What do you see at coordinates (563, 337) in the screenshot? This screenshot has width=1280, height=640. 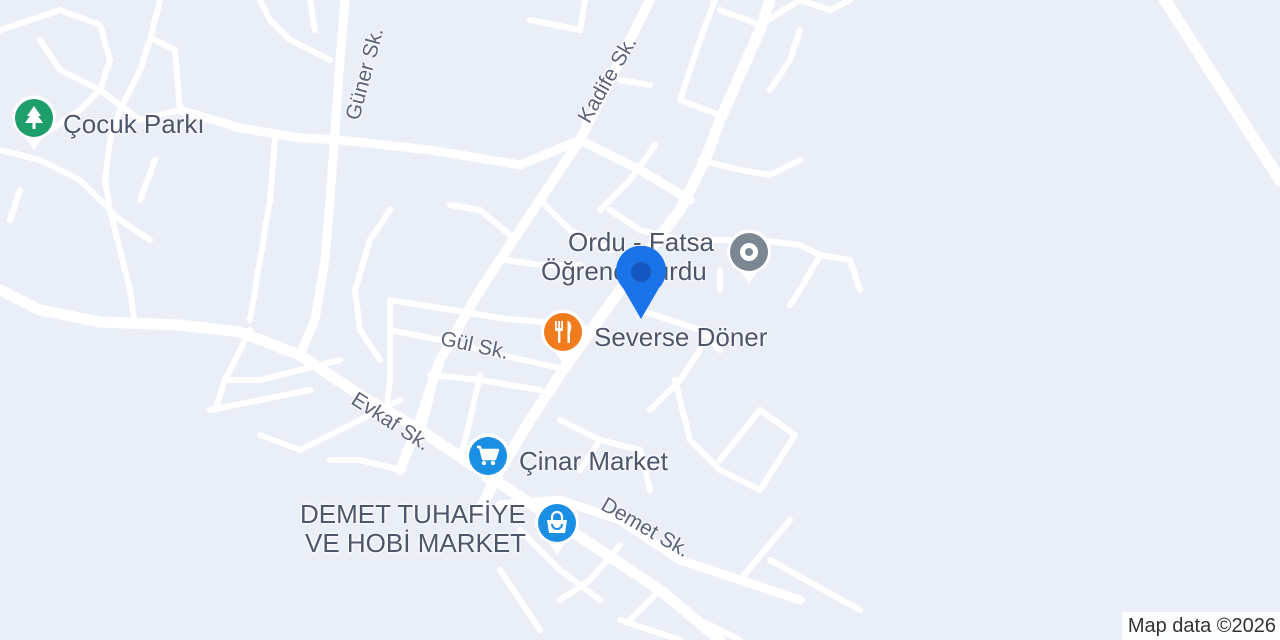 I see `poi-marker-restaurant` at bounding box center [563, 337].